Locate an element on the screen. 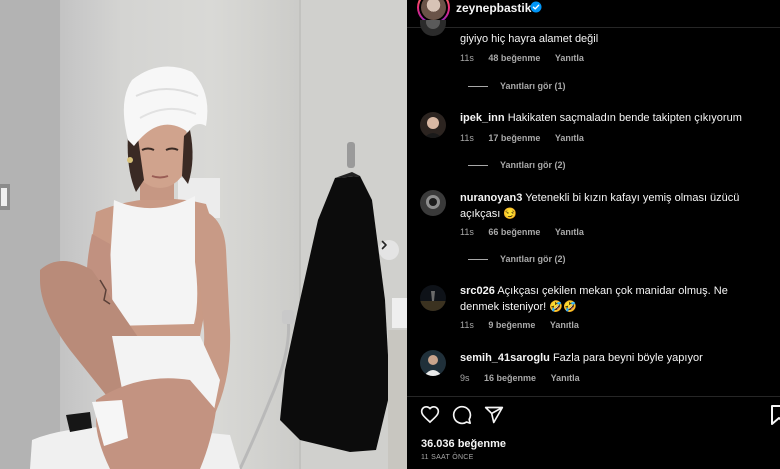 The image size is (780, 469). comment-meta: 11s 48 beğenme Yanıtla is located at coordinates (528, 58).